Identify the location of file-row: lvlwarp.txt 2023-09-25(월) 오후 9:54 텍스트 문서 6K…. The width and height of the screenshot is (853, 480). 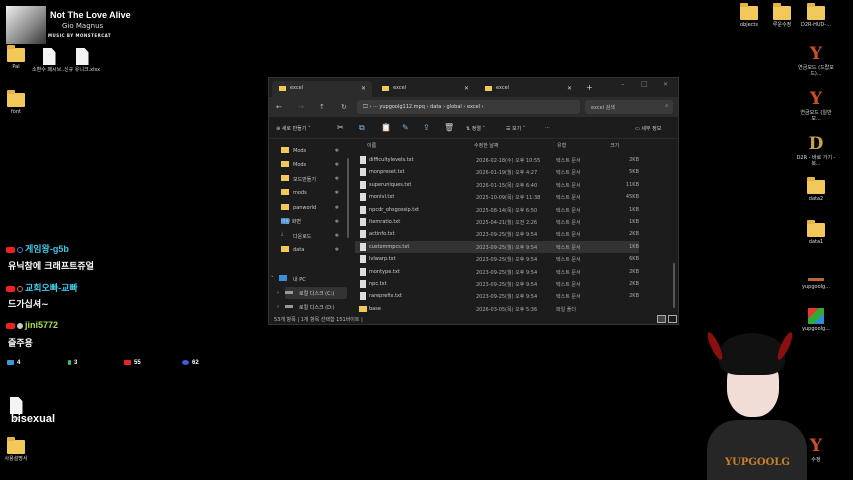
(497, 259).